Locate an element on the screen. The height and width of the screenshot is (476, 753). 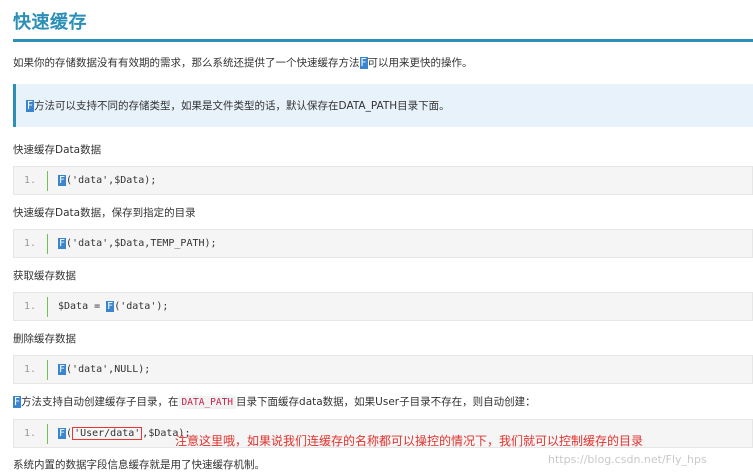
section-heading: 获取缓存数据 is located at coordinates (44, 276).